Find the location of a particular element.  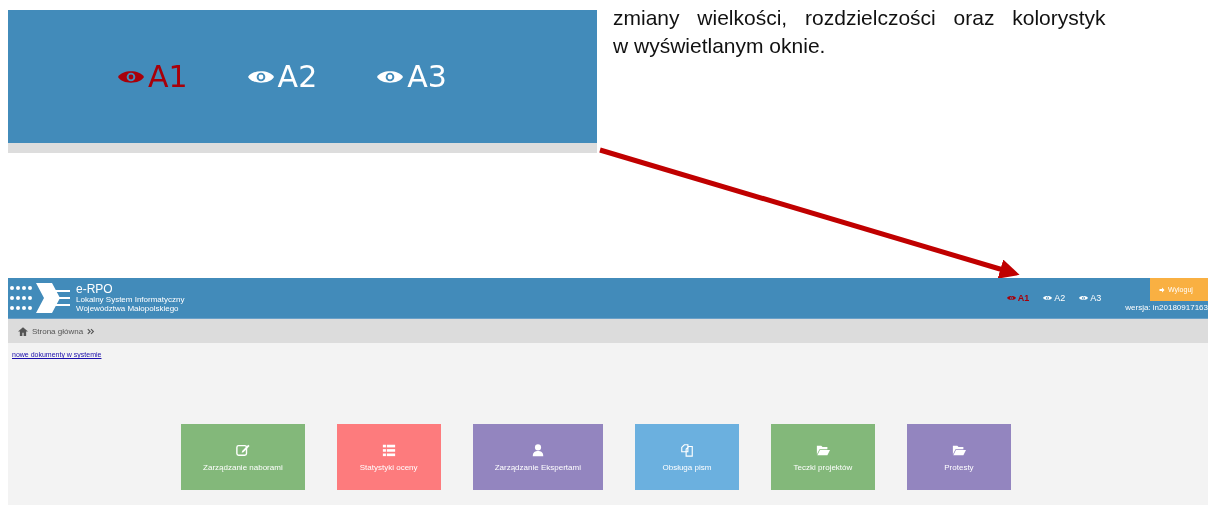

logo-icon is located at coordinates (40, 298).